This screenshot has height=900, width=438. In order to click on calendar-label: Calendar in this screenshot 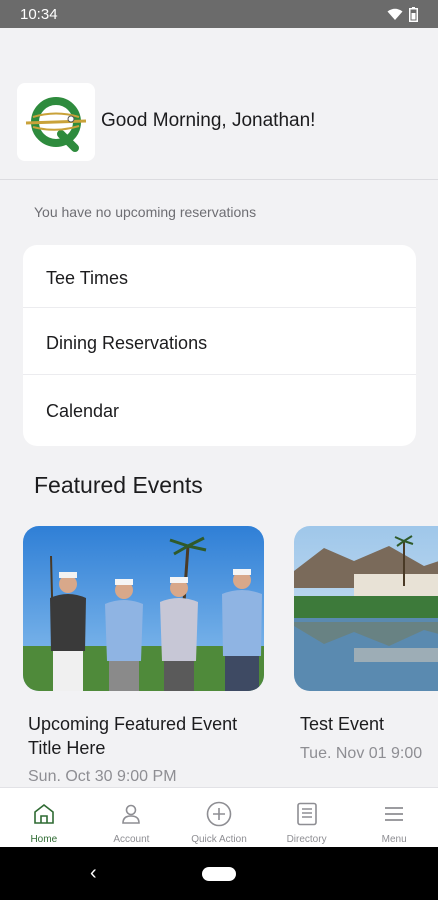, I will do `click(83, 411)`.